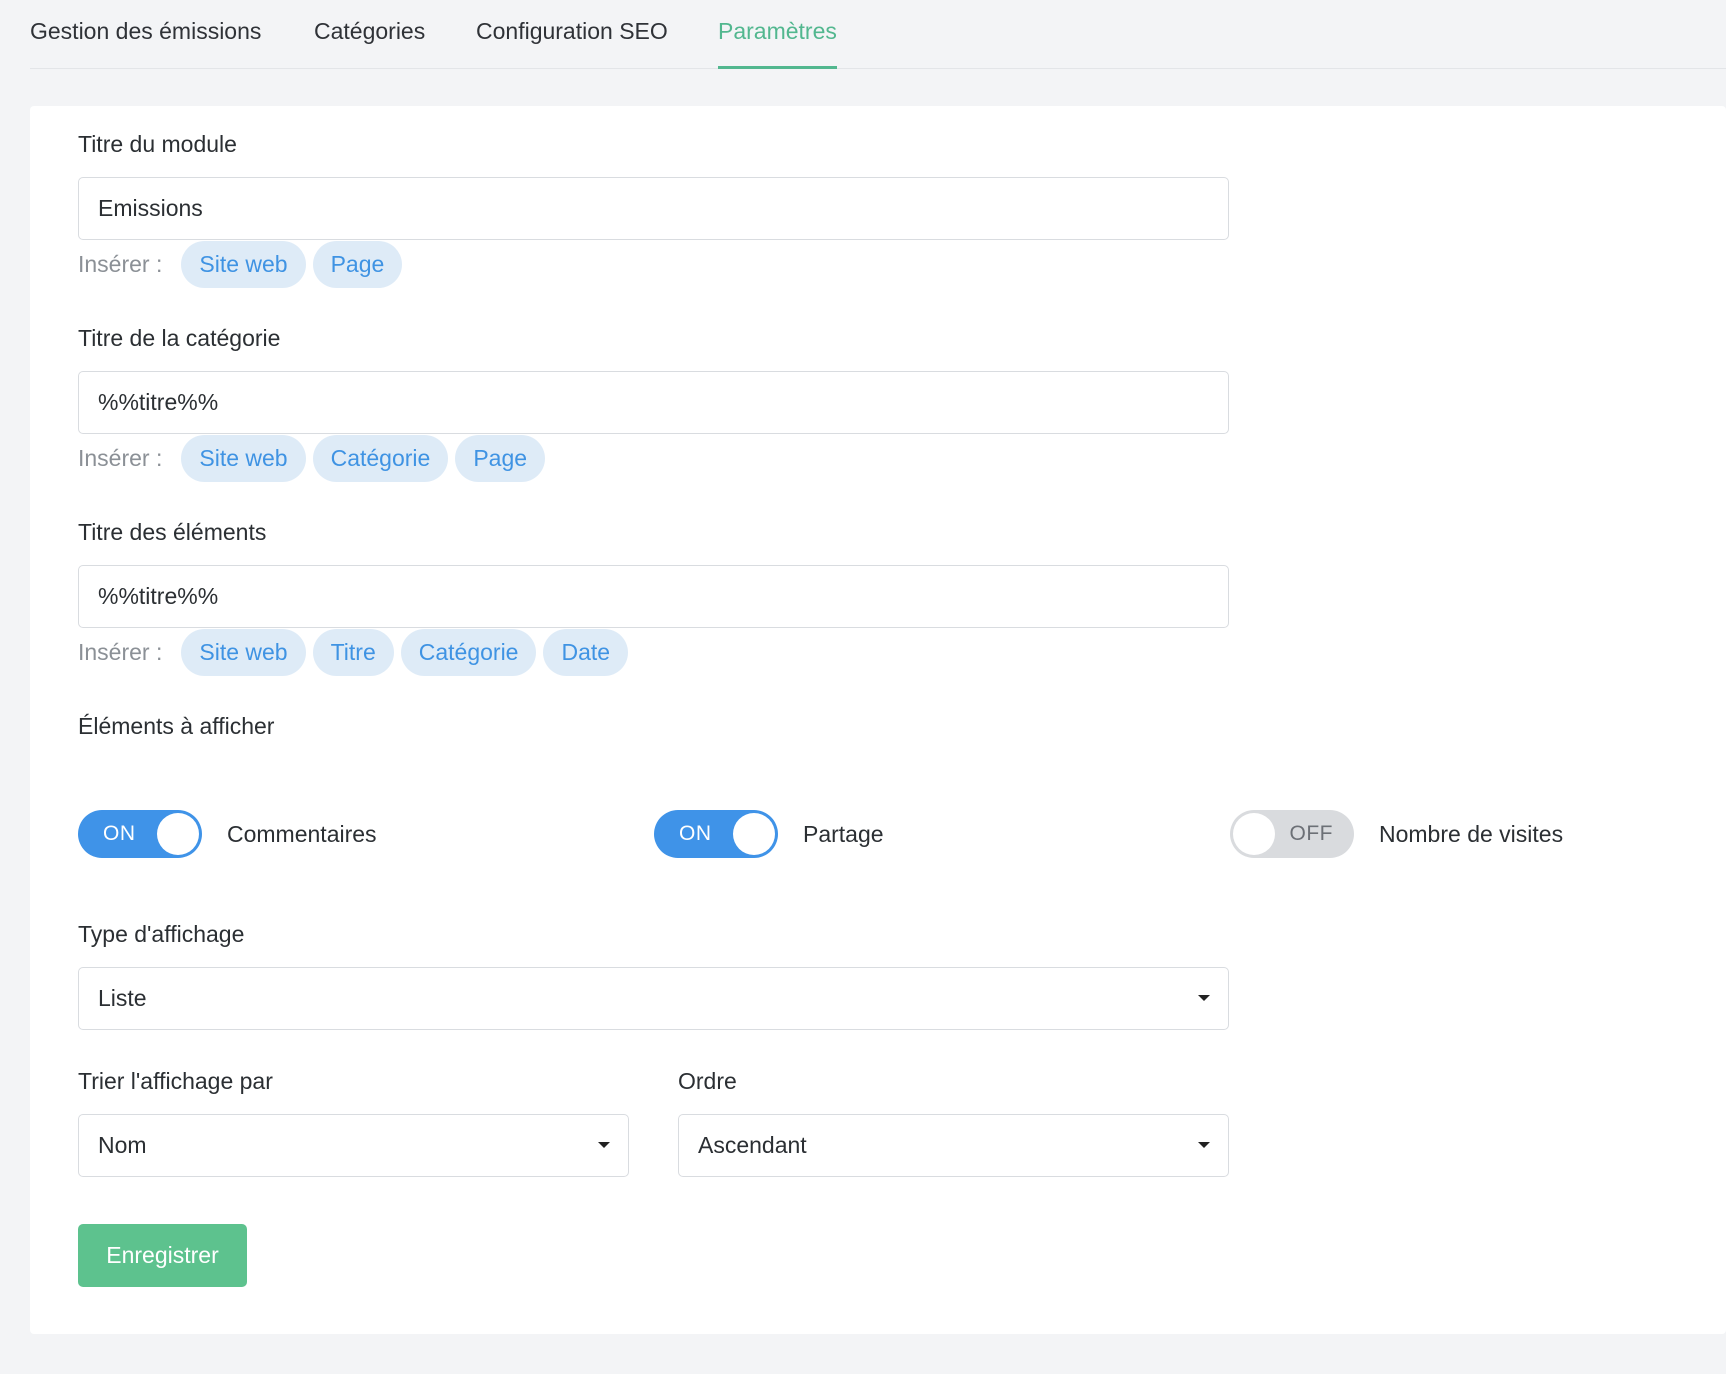 This screenshot has height=1374, width=1726. Describe the element at coordinates (175, 1081) in the screenshot. I see `sort-by-label: Trier l'affichage par` at that location.